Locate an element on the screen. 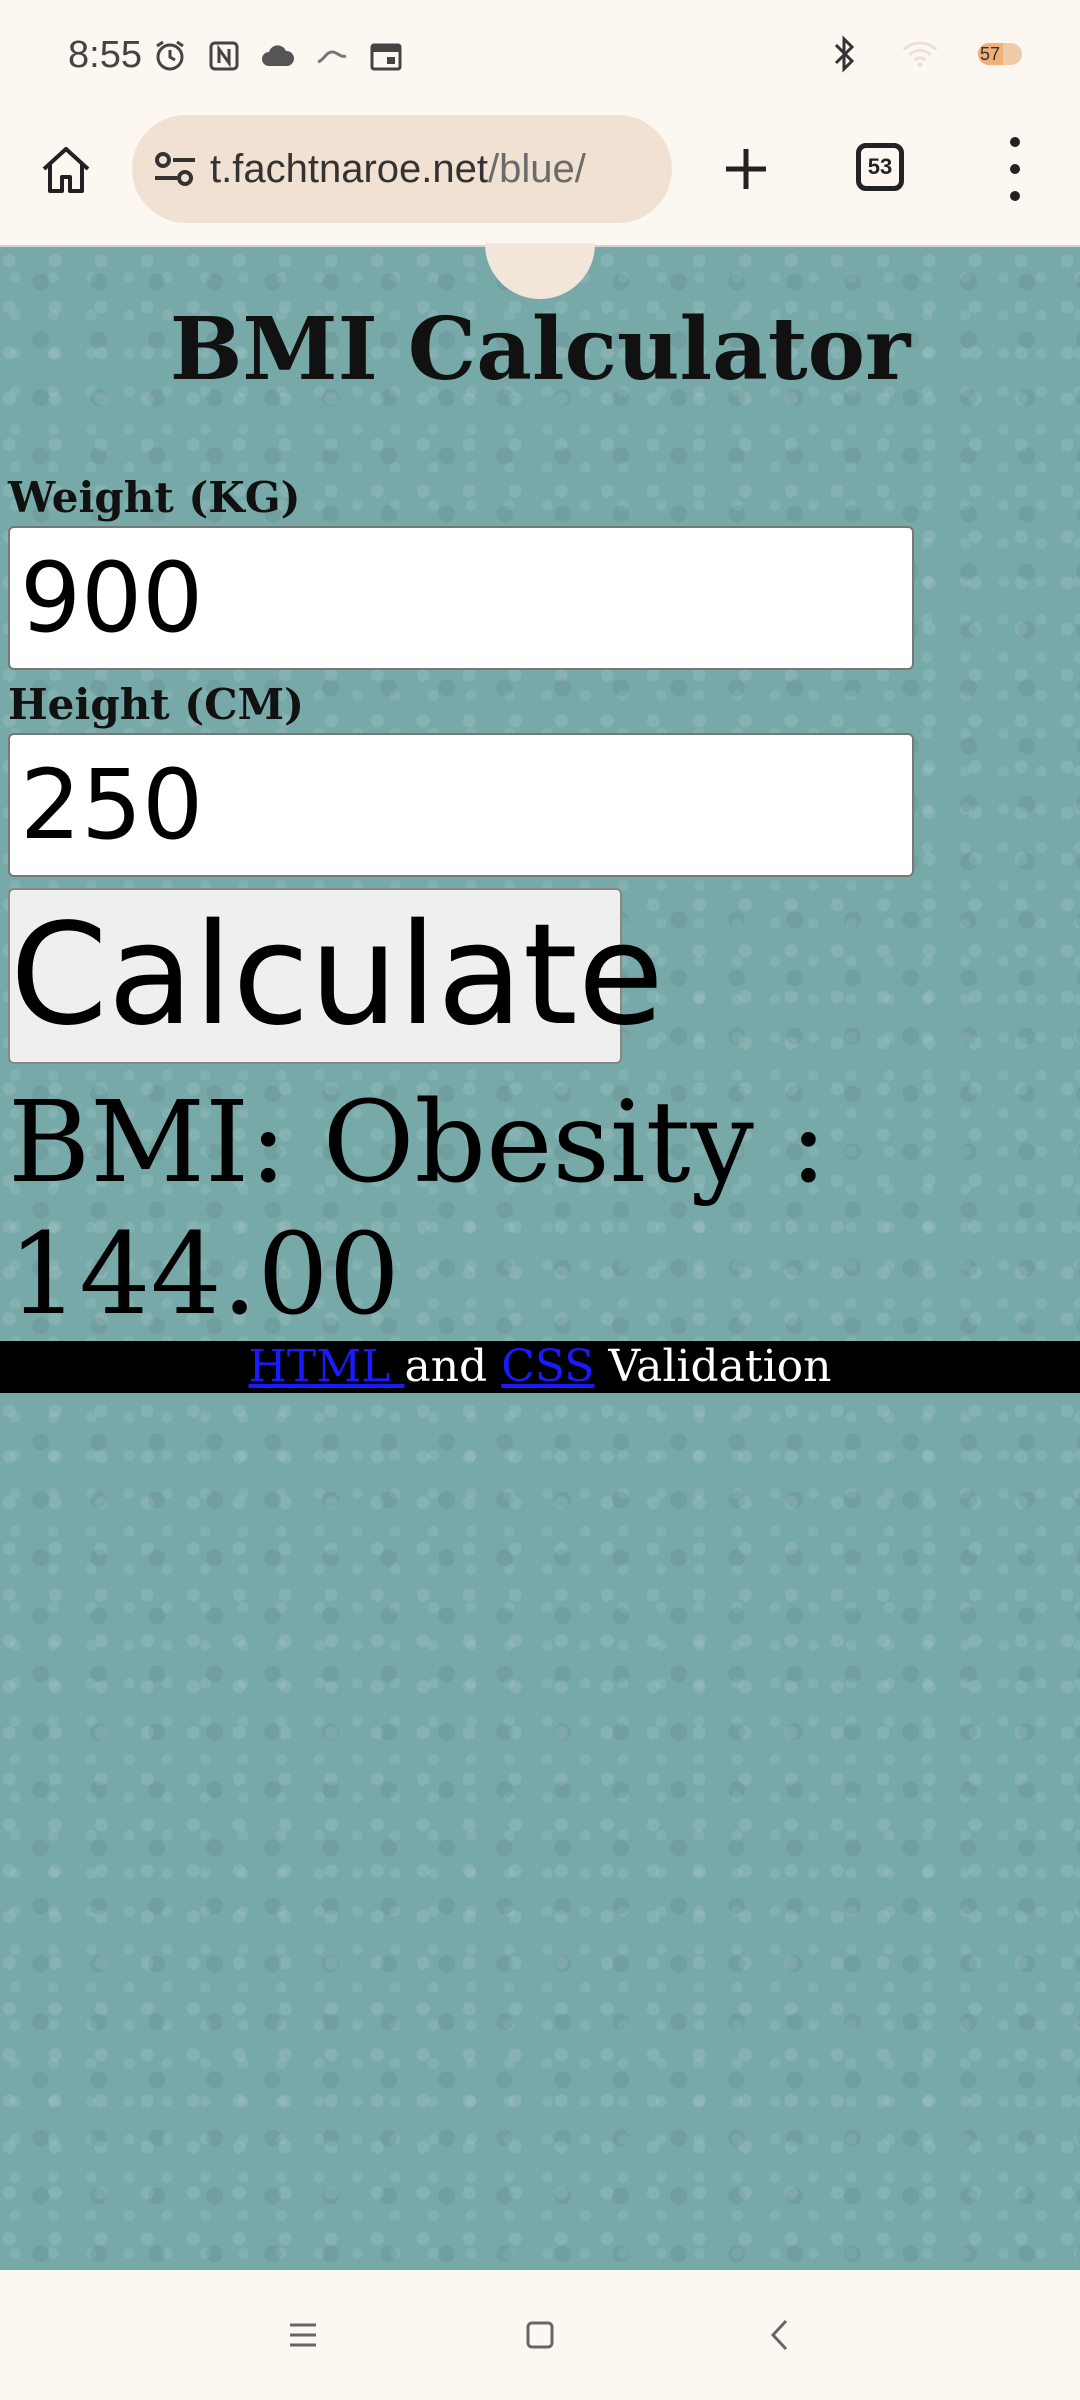 The height and width of the screenshot is (2400, 1080). battery-indicator: 57 is located at coordinates (1000, 54).